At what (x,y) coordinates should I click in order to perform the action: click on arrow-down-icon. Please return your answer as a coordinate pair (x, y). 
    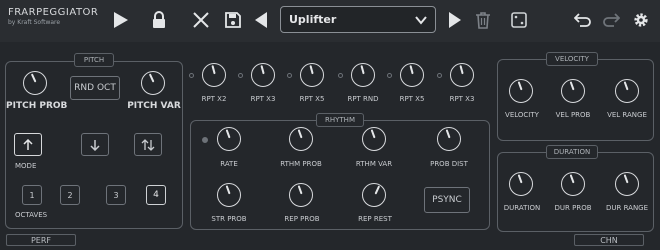
    Looking at the image, I should click on (95, 145).